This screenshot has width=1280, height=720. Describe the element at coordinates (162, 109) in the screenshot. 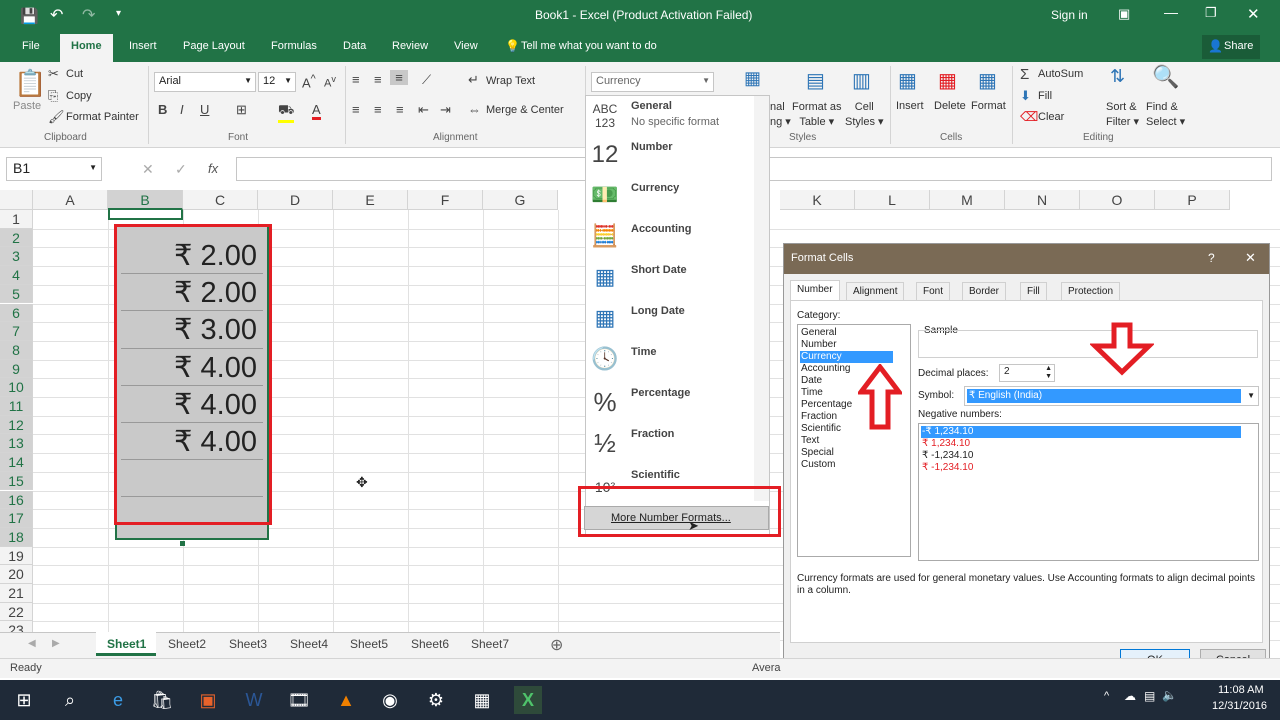

I see `bold-icon: B` at that location.